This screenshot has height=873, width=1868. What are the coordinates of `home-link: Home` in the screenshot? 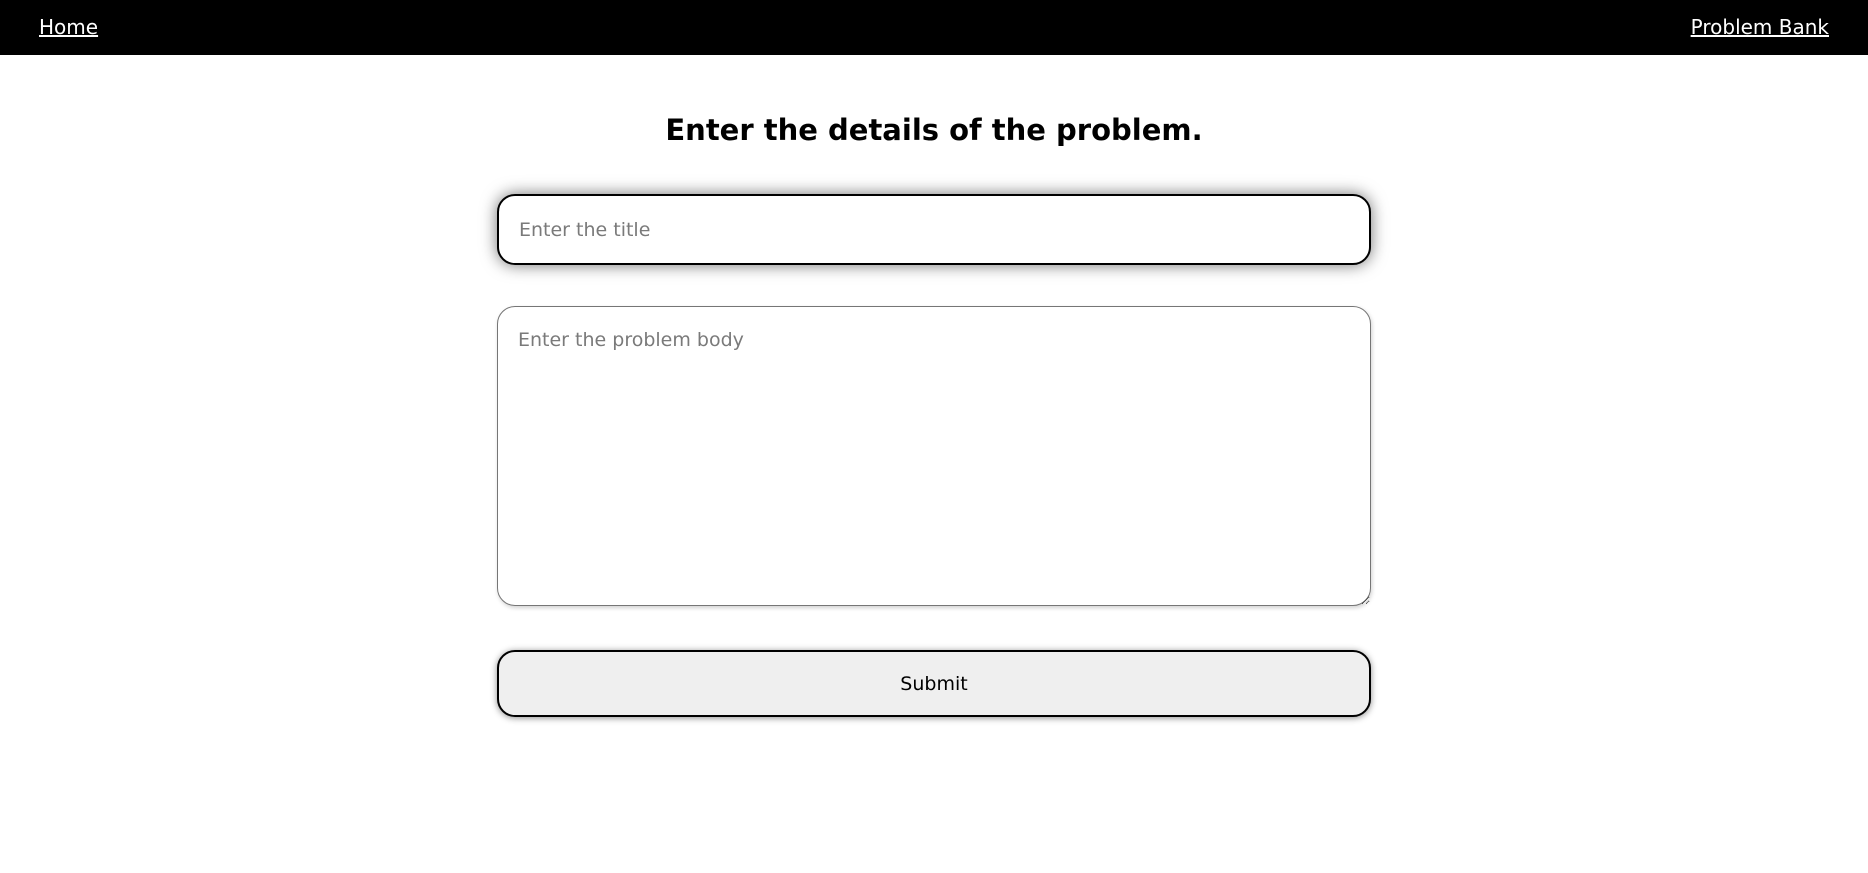 It's located at (68, 27).